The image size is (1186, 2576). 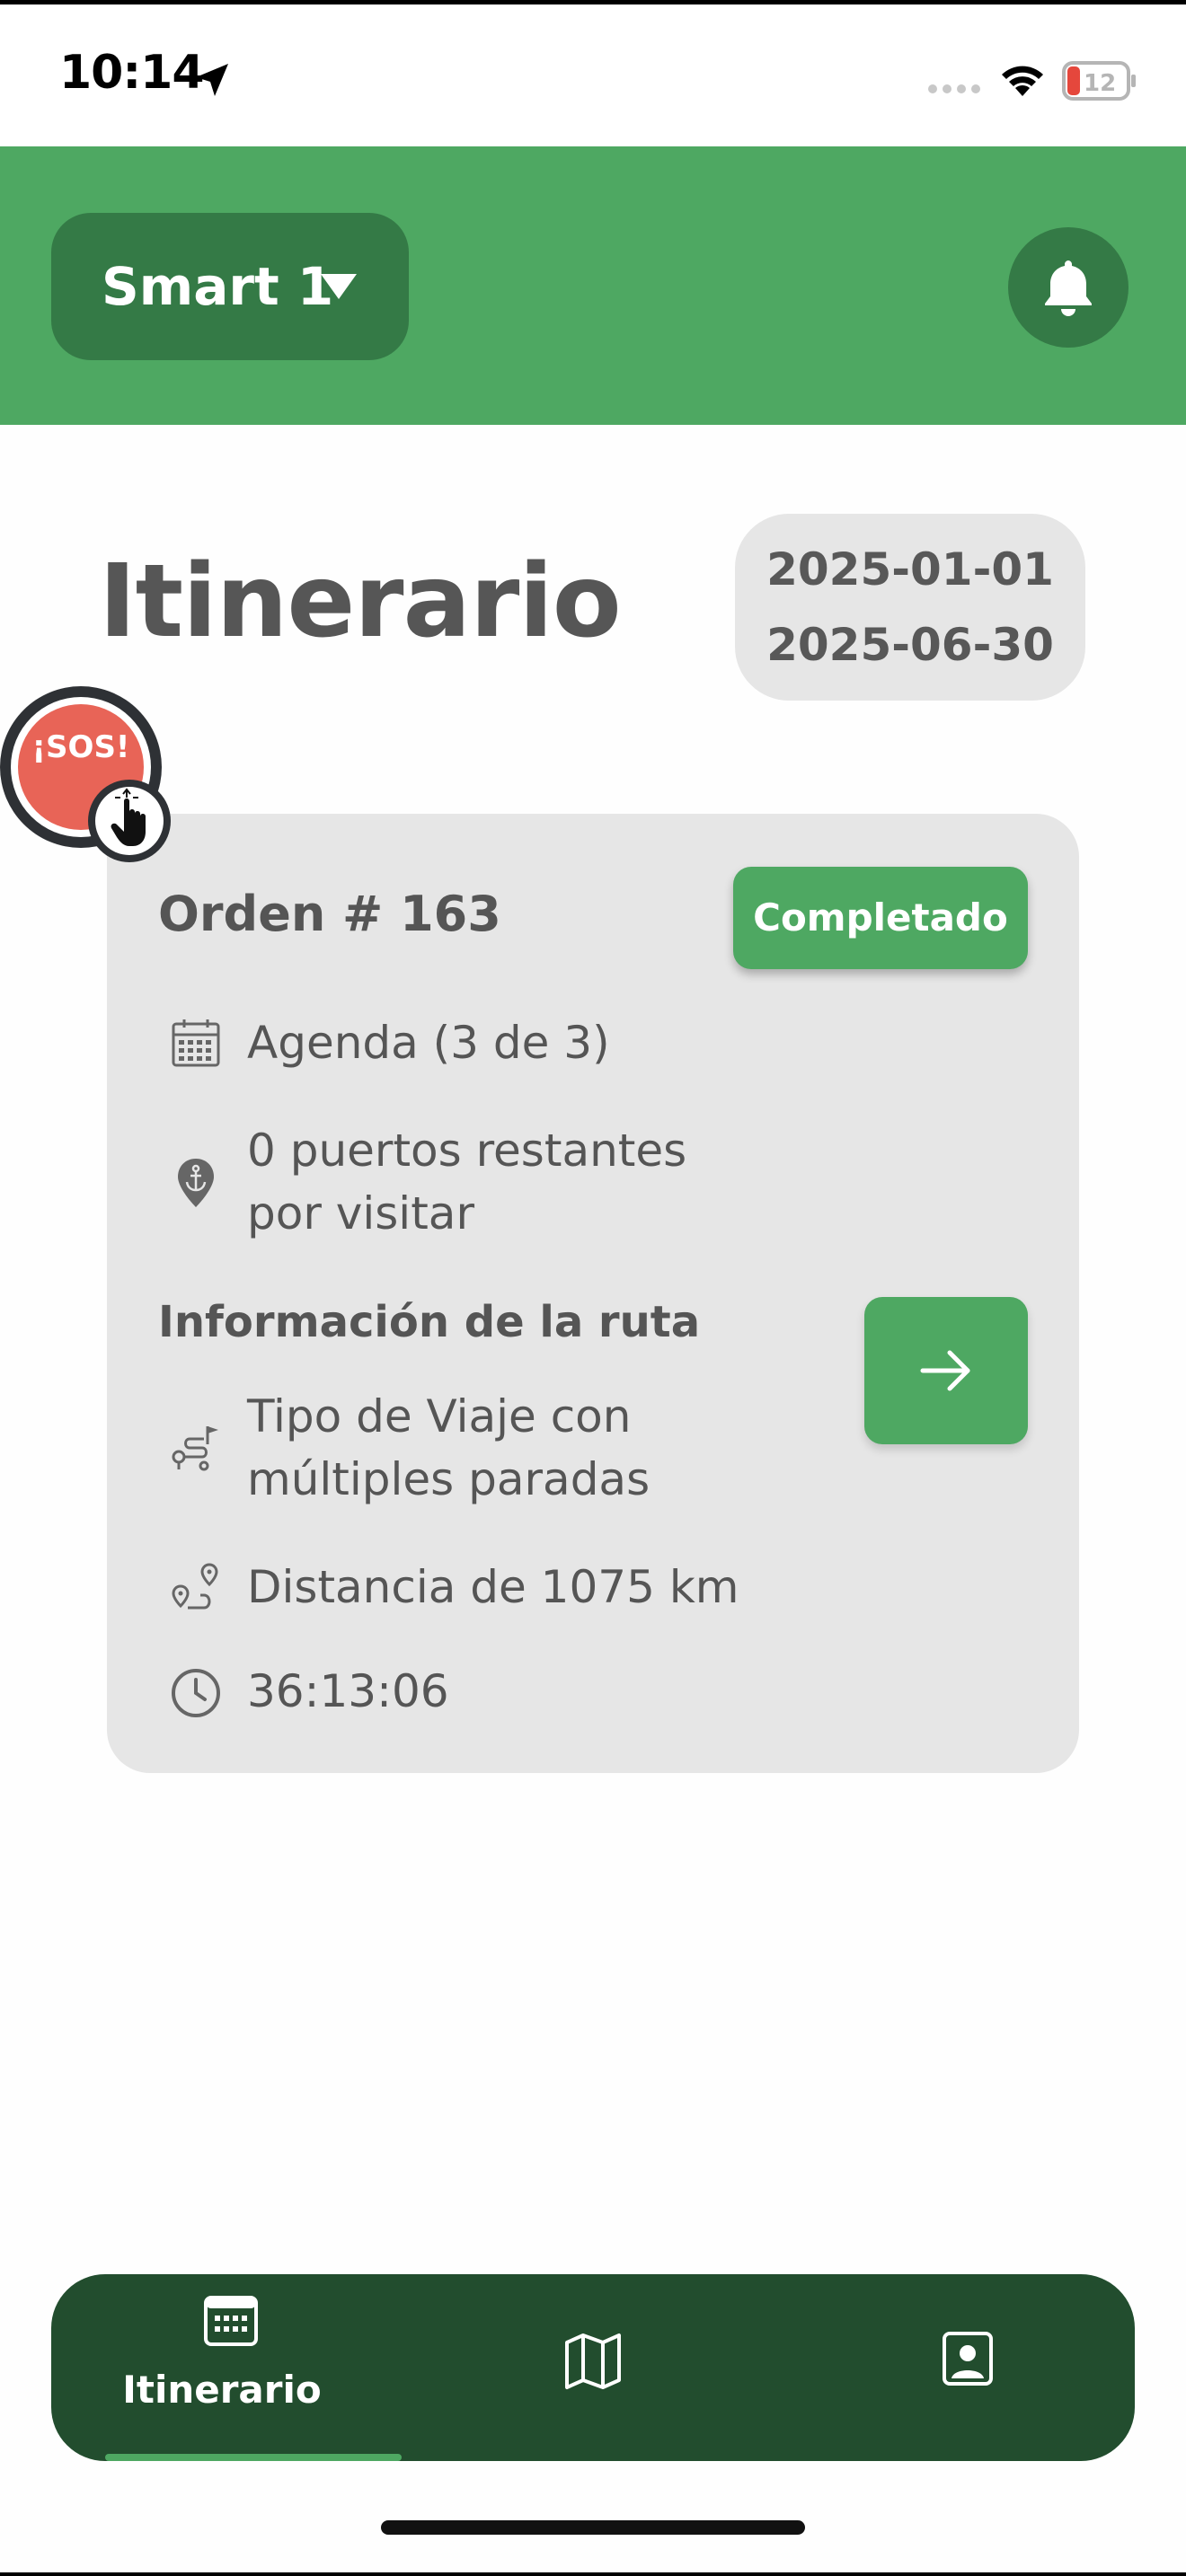 I want to click on active-tab-indicator, so click(x=253, y=2457).